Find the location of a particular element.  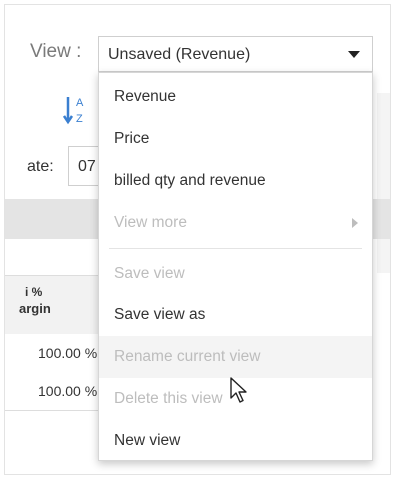

view-select: Unsaved (Revenue) is located at coordinates (235, 54).